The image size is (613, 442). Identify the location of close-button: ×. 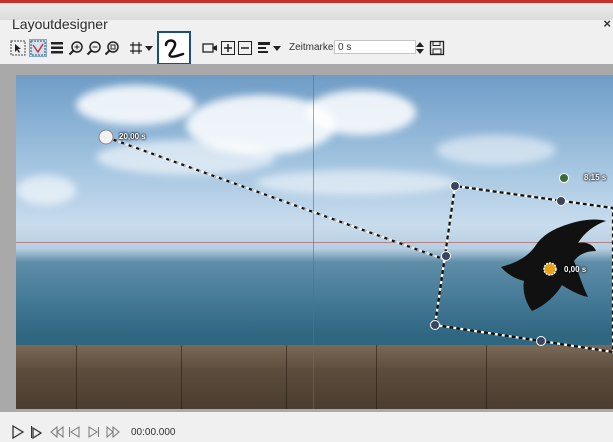
(607, 23).